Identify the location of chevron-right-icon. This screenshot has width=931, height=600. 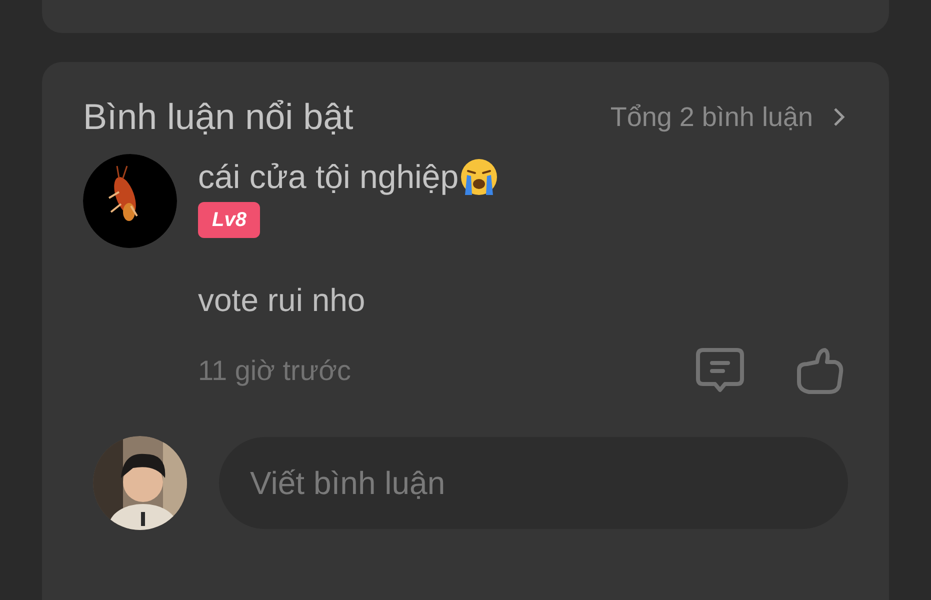
(839, 117).